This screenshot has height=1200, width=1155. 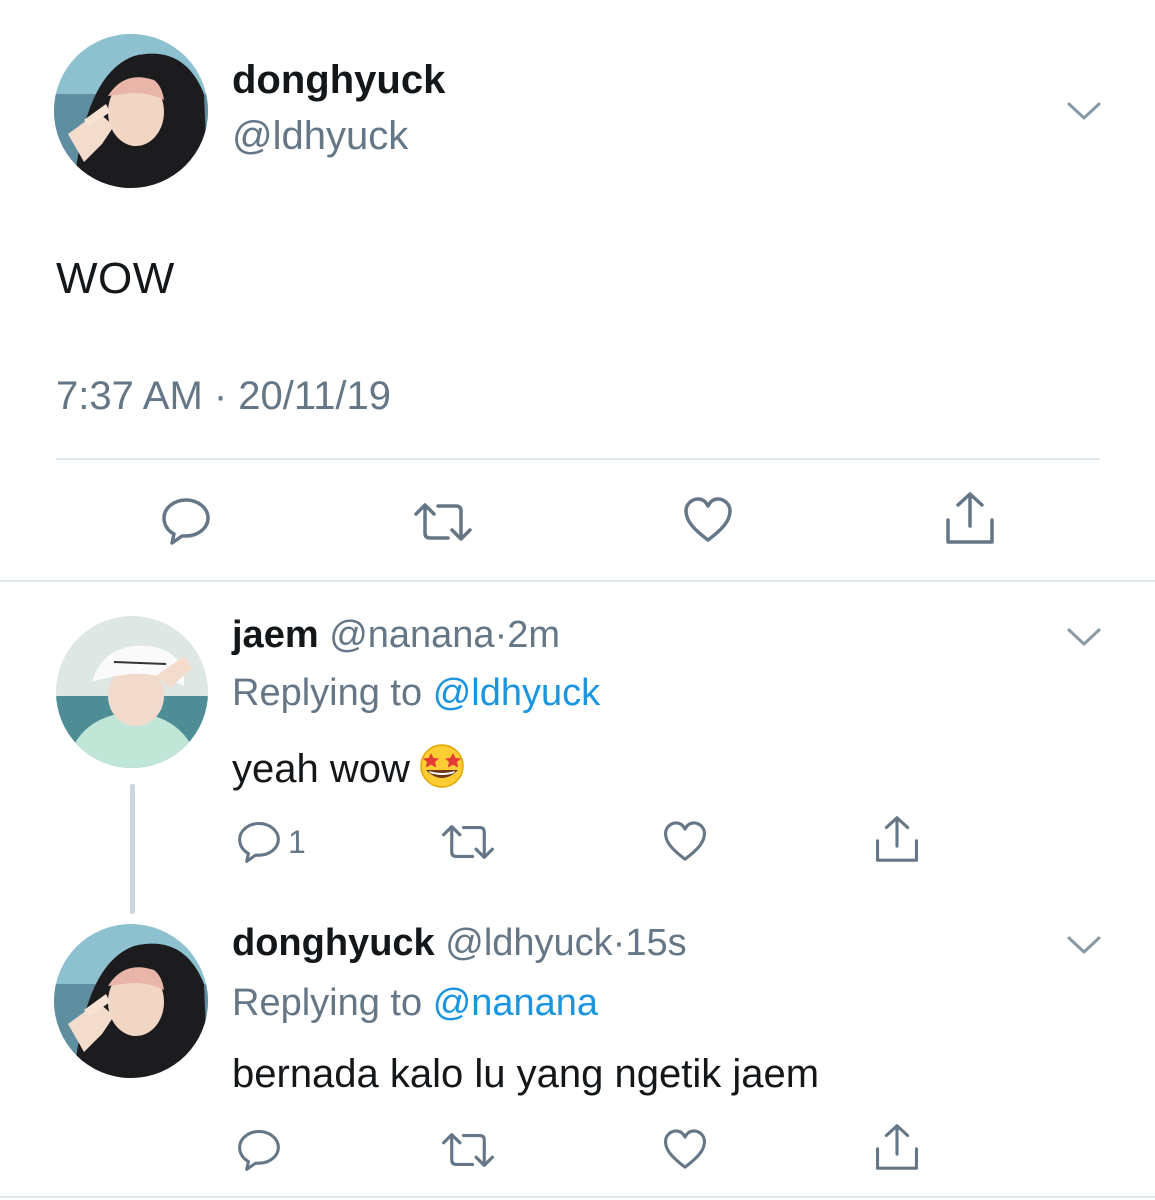 I want to click on reply-count: 1, so click(x=297, y=841).